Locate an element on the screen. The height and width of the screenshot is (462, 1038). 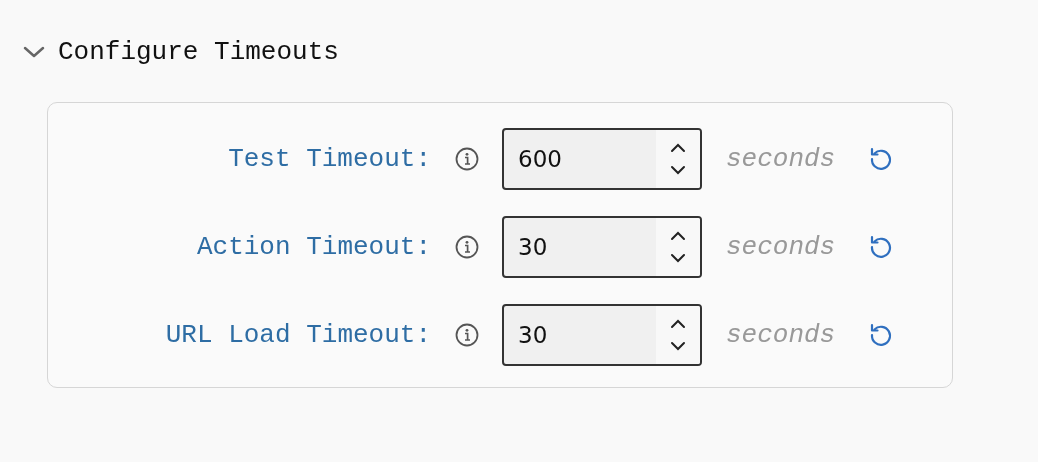
field-label: URL Load Timeout: is located at coordinates (297, 335).